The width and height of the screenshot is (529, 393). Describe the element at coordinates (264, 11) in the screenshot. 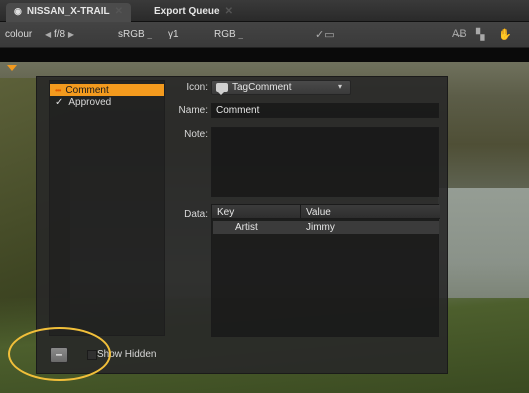

I see `tab-bar: ◉ NISSAN_X-TRAIL ✕ Export Queue ✕` at that location.